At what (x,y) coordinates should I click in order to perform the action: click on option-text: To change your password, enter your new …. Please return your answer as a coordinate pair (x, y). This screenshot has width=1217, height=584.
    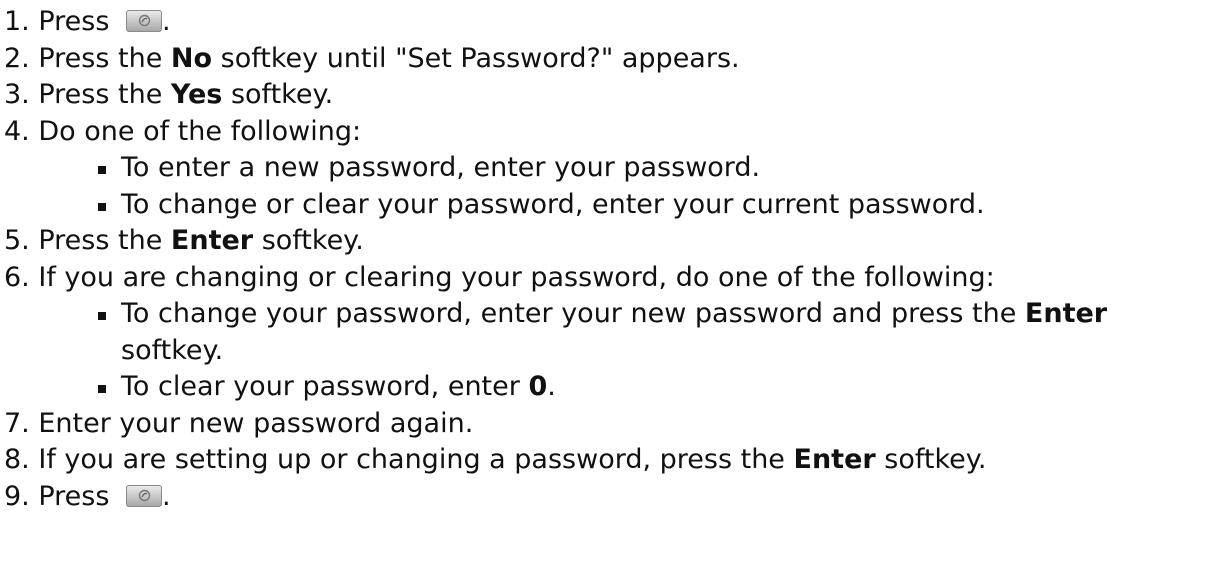
    Looking at the image, I should click on (573, 313).